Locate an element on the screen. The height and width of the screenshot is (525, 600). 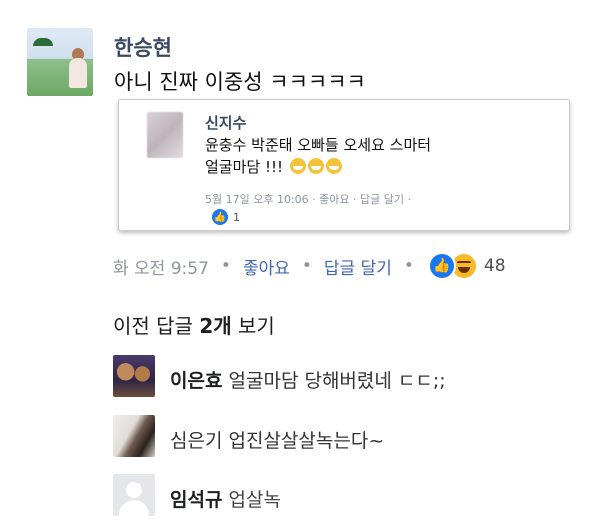
comment-timestamp: 화 오전 9:57 is located at coordinates (161, 266).